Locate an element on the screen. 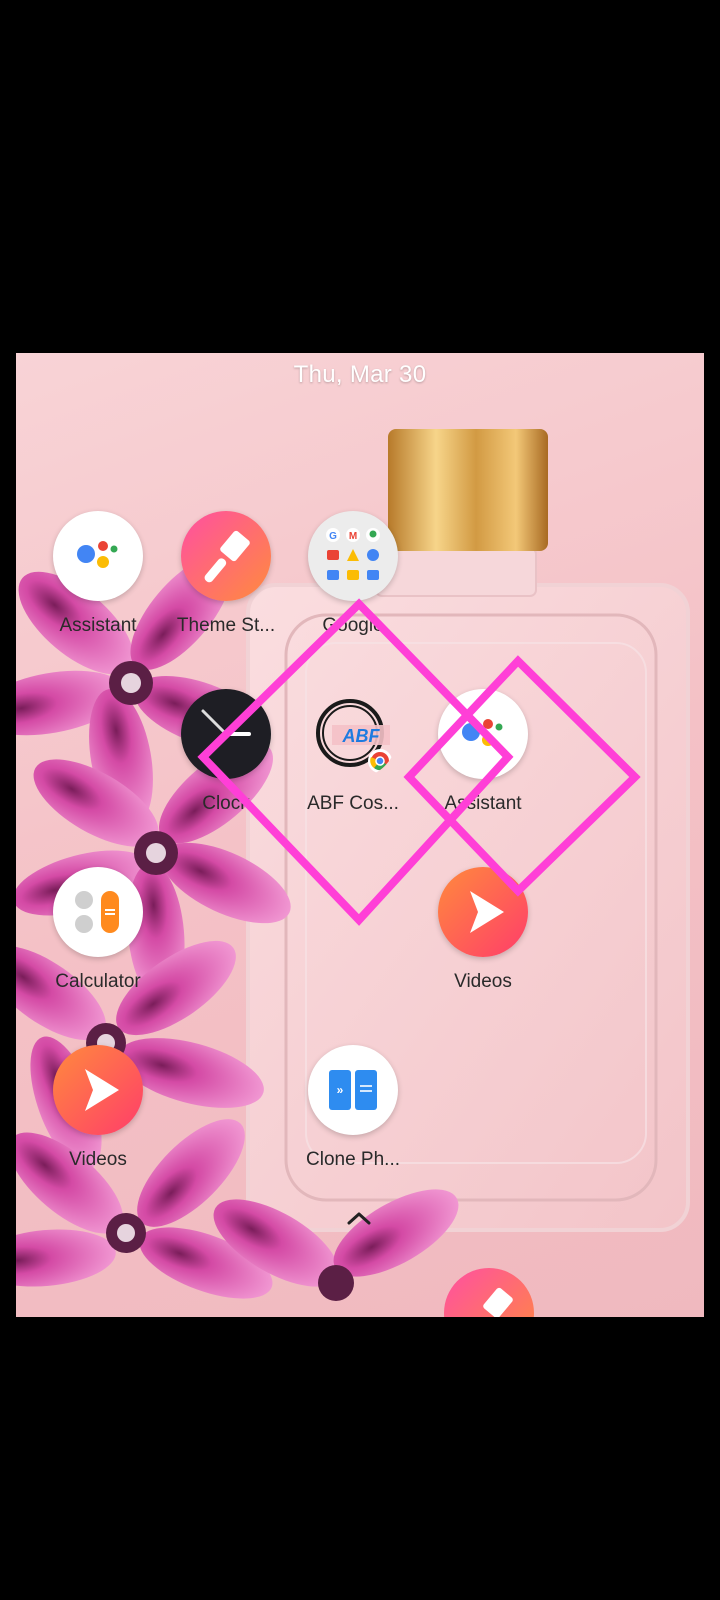 The height and width of the screenshot is (1600, 720). svg-text: M is located at coordinates (353, 536).